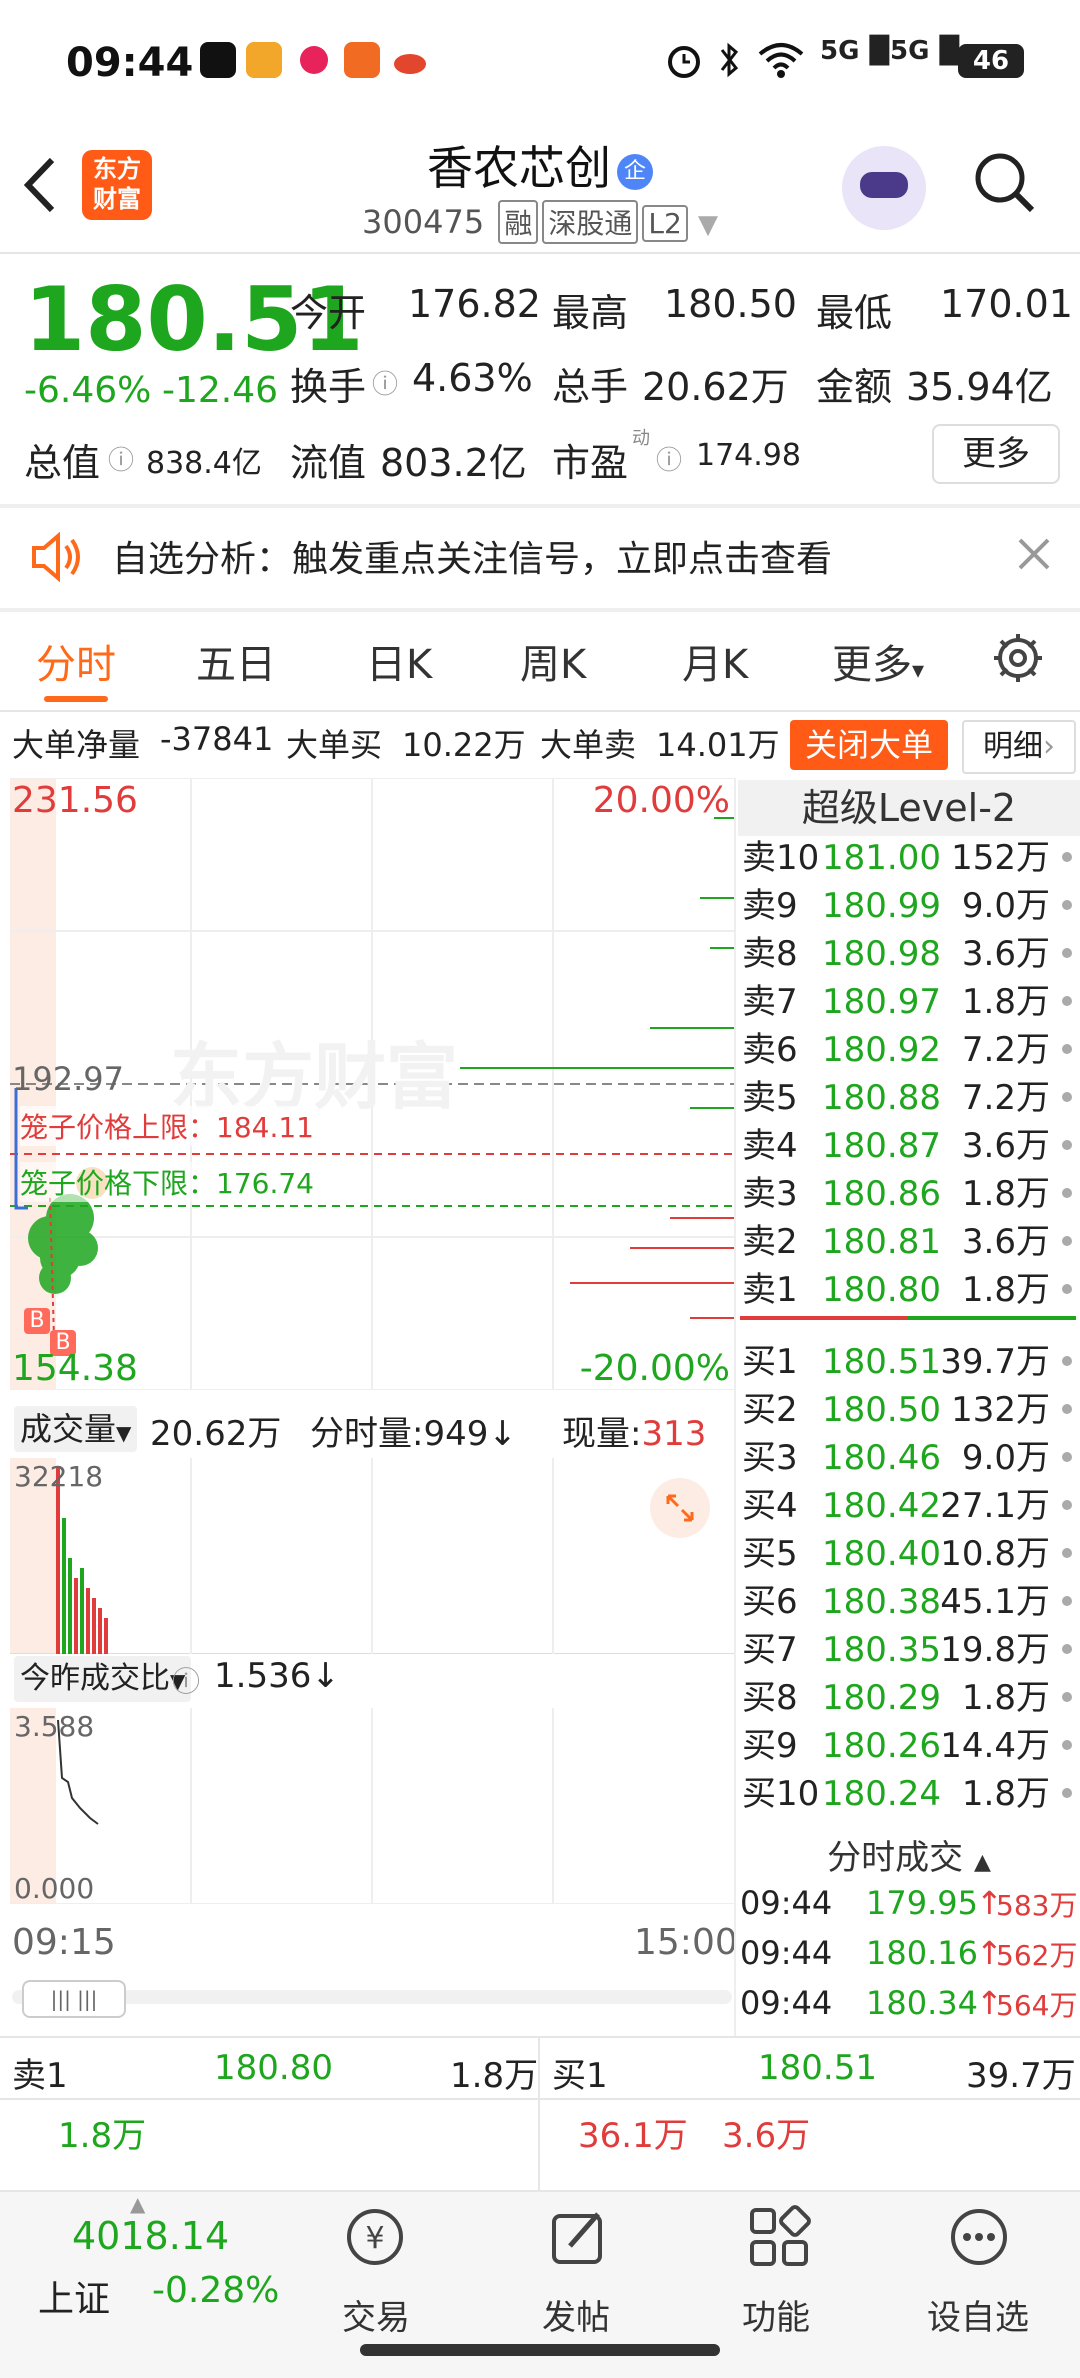 The width and height of the screenshot is (1080, 2378). What do you see at coordinates (909, 1098) in the screenshot?
I see `ask-row: 卖5 180.88 7.2万` at bounding box center [909, 1098].